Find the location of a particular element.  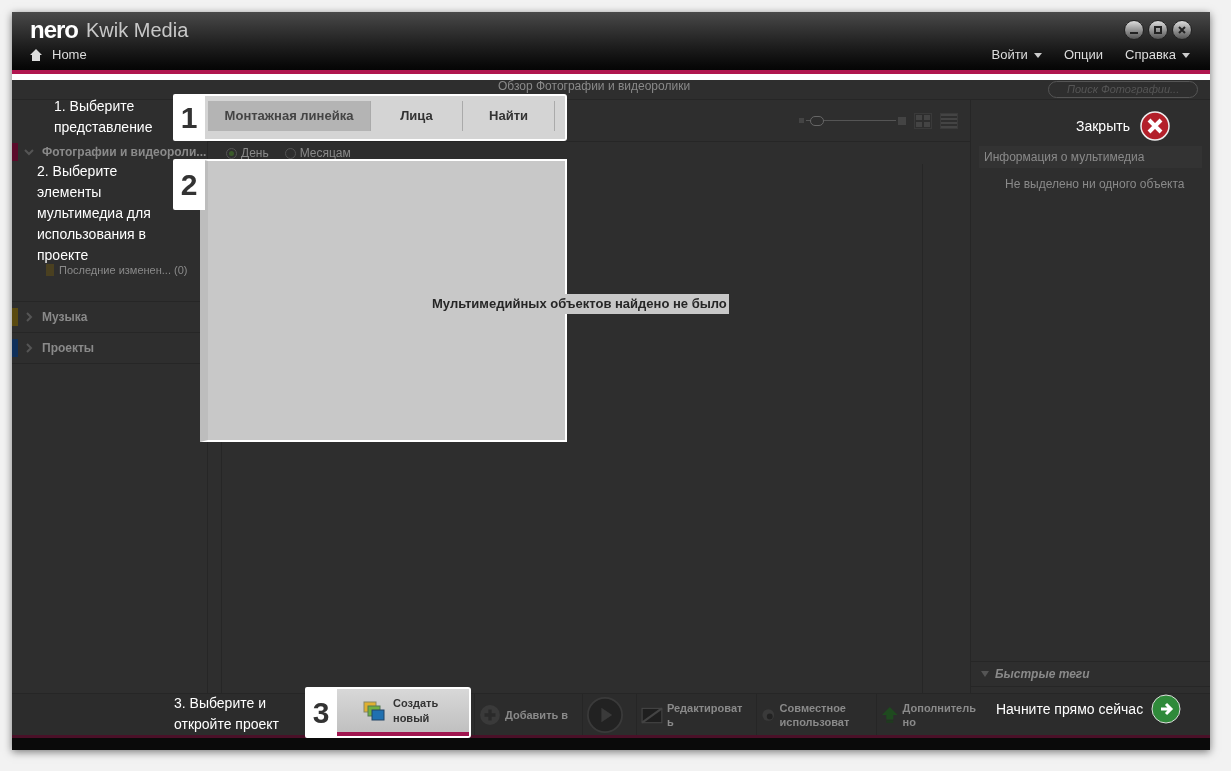

menu-item: Опции is located at coordinates (1083, 55).